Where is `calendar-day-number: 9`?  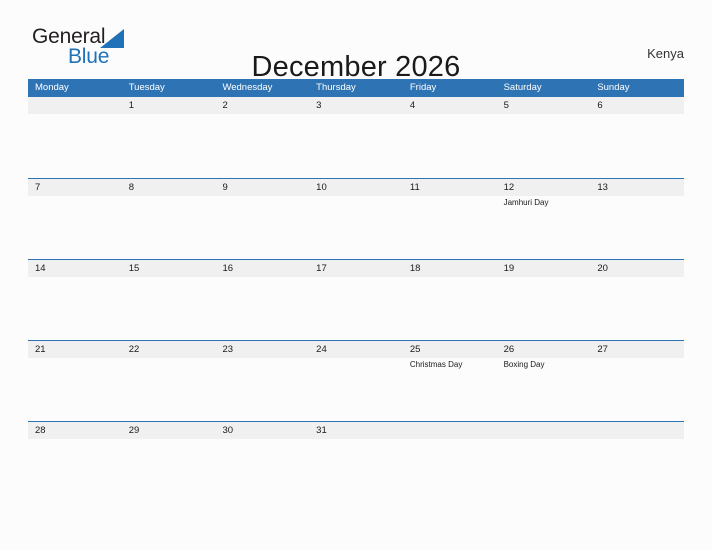
calendar-day-number: 9 is located at coordinates (225, 187).